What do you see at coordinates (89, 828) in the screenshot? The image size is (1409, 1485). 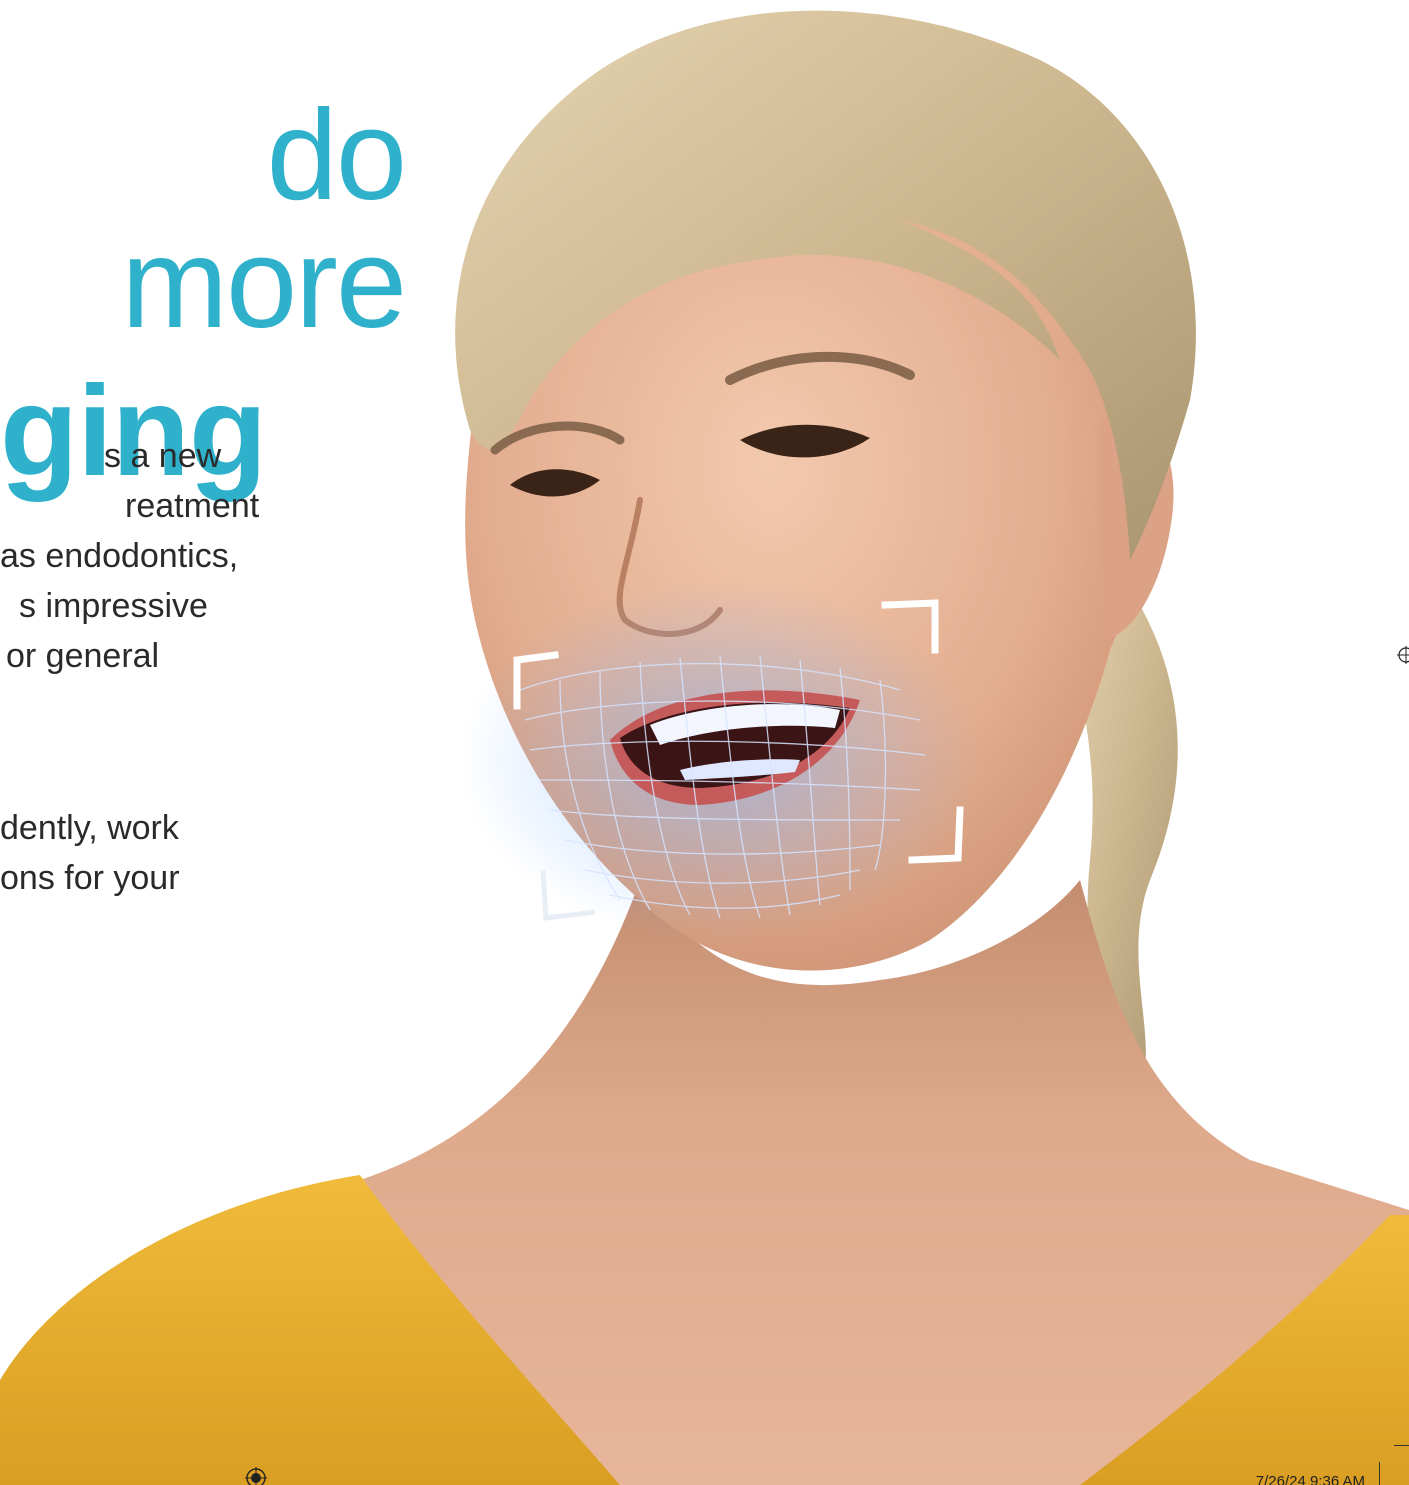 I see `paragraph2-line: dently, work` at bounding box center [89, 828].